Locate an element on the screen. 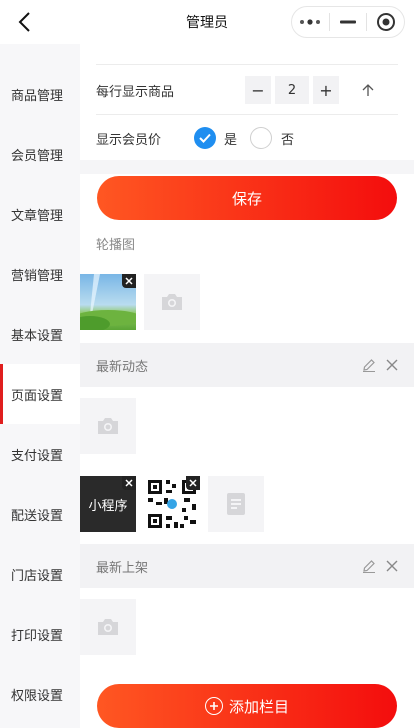 The height and width of the screenshot is (728, 414). plus-circle-icon is located at coordinates (213, 706).